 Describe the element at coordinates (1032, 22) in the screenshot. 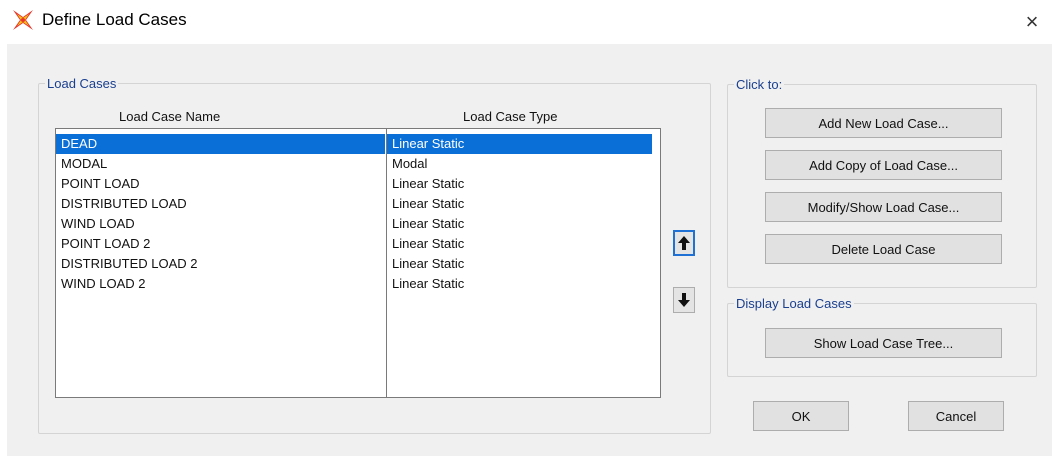

I see `close-icon: ×` at that location.